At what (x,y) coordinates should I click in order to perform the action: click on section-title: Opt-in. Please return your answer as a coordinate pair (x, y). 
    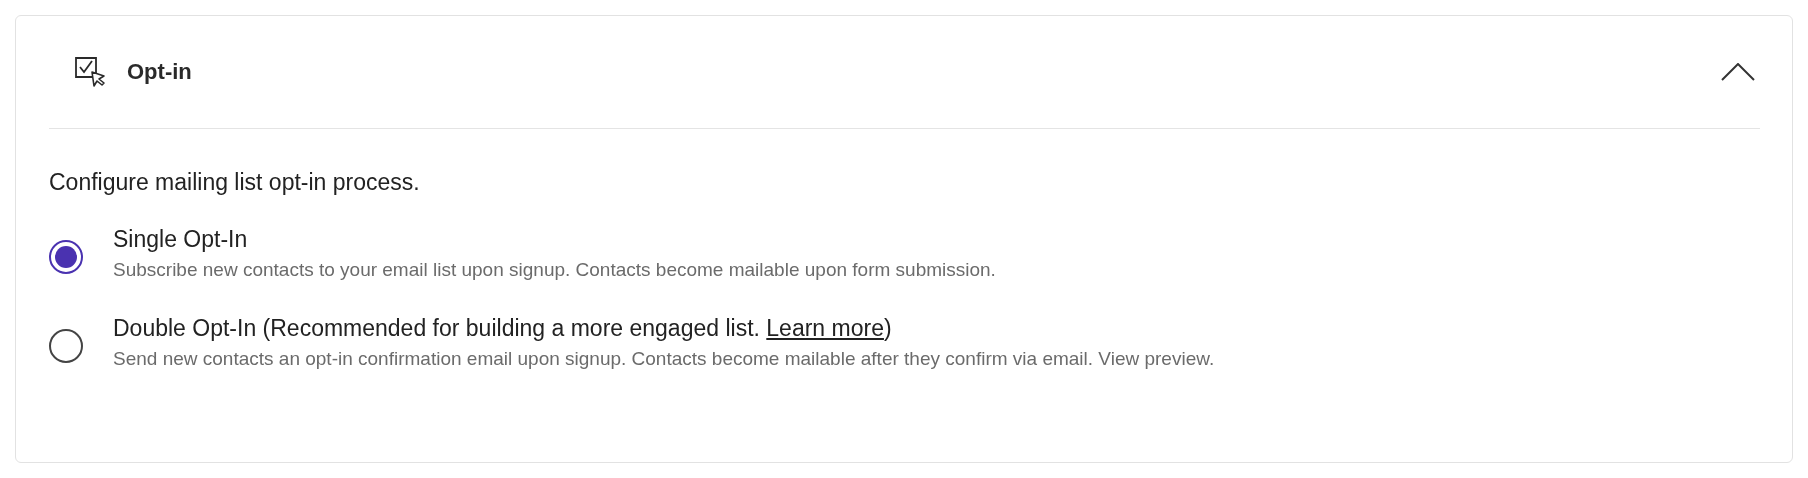
    Looking at the image, I should click on (159, 72).